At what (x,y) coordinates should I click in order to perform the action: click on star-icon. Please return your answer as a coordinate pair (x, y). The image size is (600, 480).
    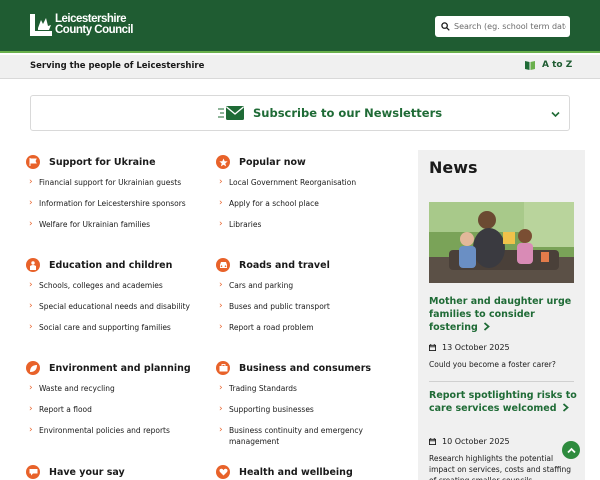
    Looking at the image, I should click on (223, 162).